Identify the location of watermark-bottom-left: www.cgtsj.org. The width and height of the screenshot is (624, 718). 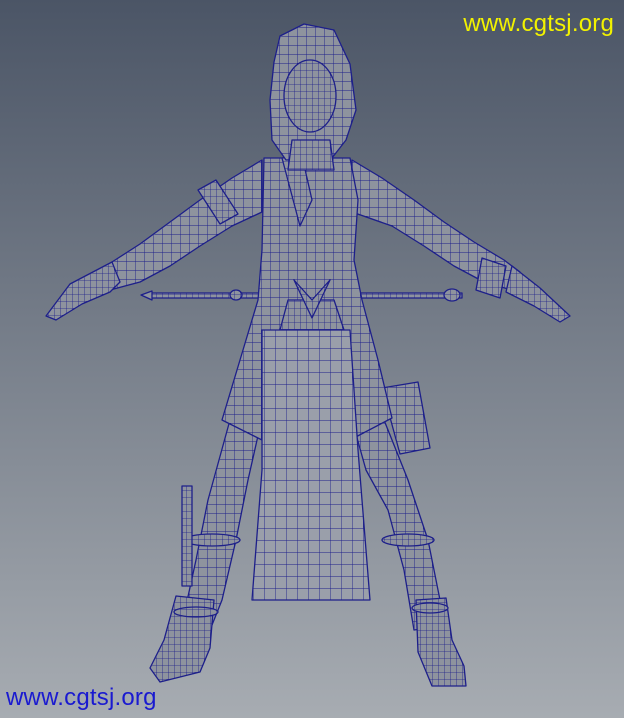
(81, 697).